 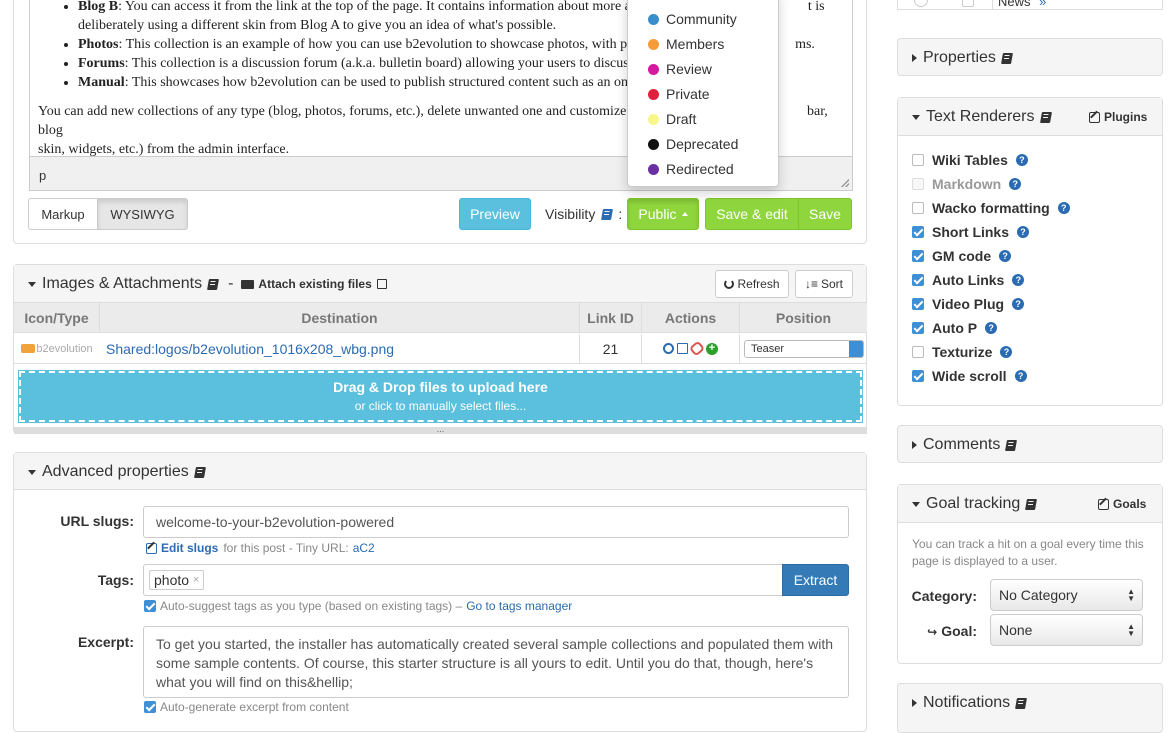 What do you see at coordinates (364, 548) in the screenshot?
I see `tiny-url-link: aC2` at bounding box center [364, 548].